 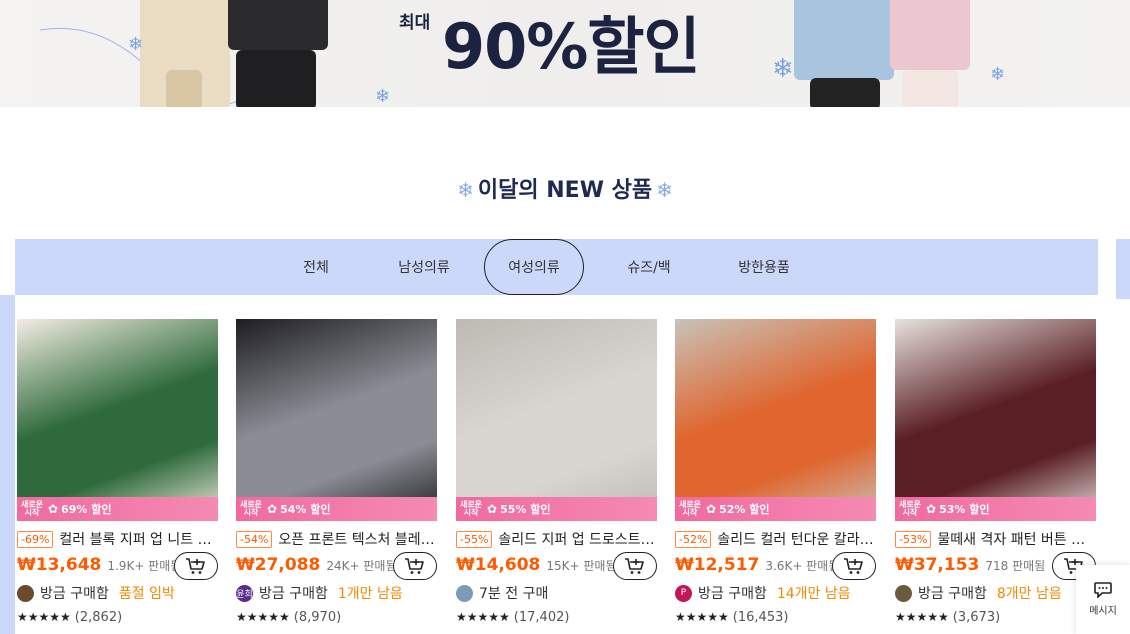 What do you see at coordinates (802, 565) in the screenshot?
I see `sold-count: 3.6K+ 판매됨` at bounding box center [802, 565].